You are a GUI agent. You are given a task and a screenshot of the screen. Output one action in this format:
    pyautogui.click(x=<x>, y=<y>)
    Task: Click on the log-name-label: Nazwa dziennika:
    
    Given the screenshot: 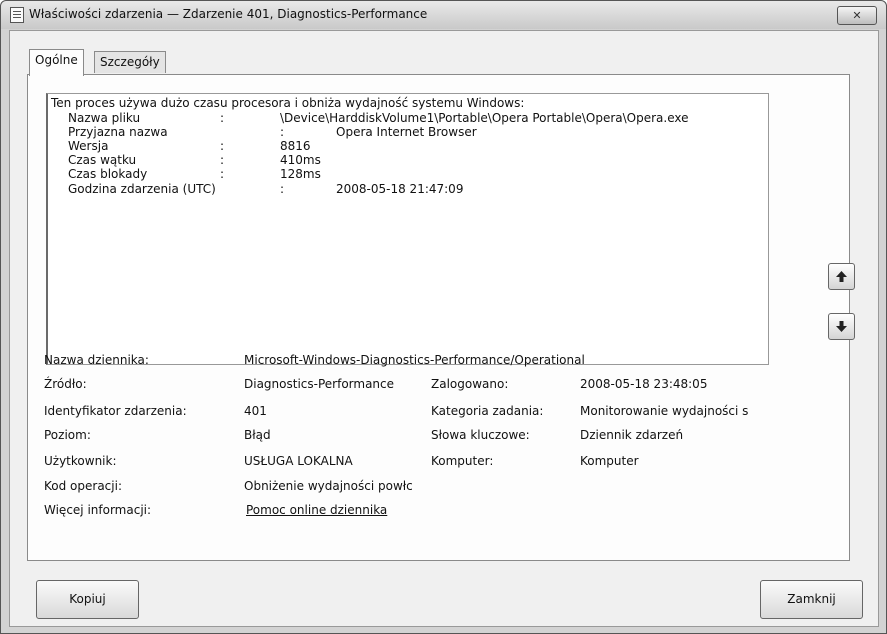 What is the action you would take?
    pyautogui.click(x=96, y=360)
    